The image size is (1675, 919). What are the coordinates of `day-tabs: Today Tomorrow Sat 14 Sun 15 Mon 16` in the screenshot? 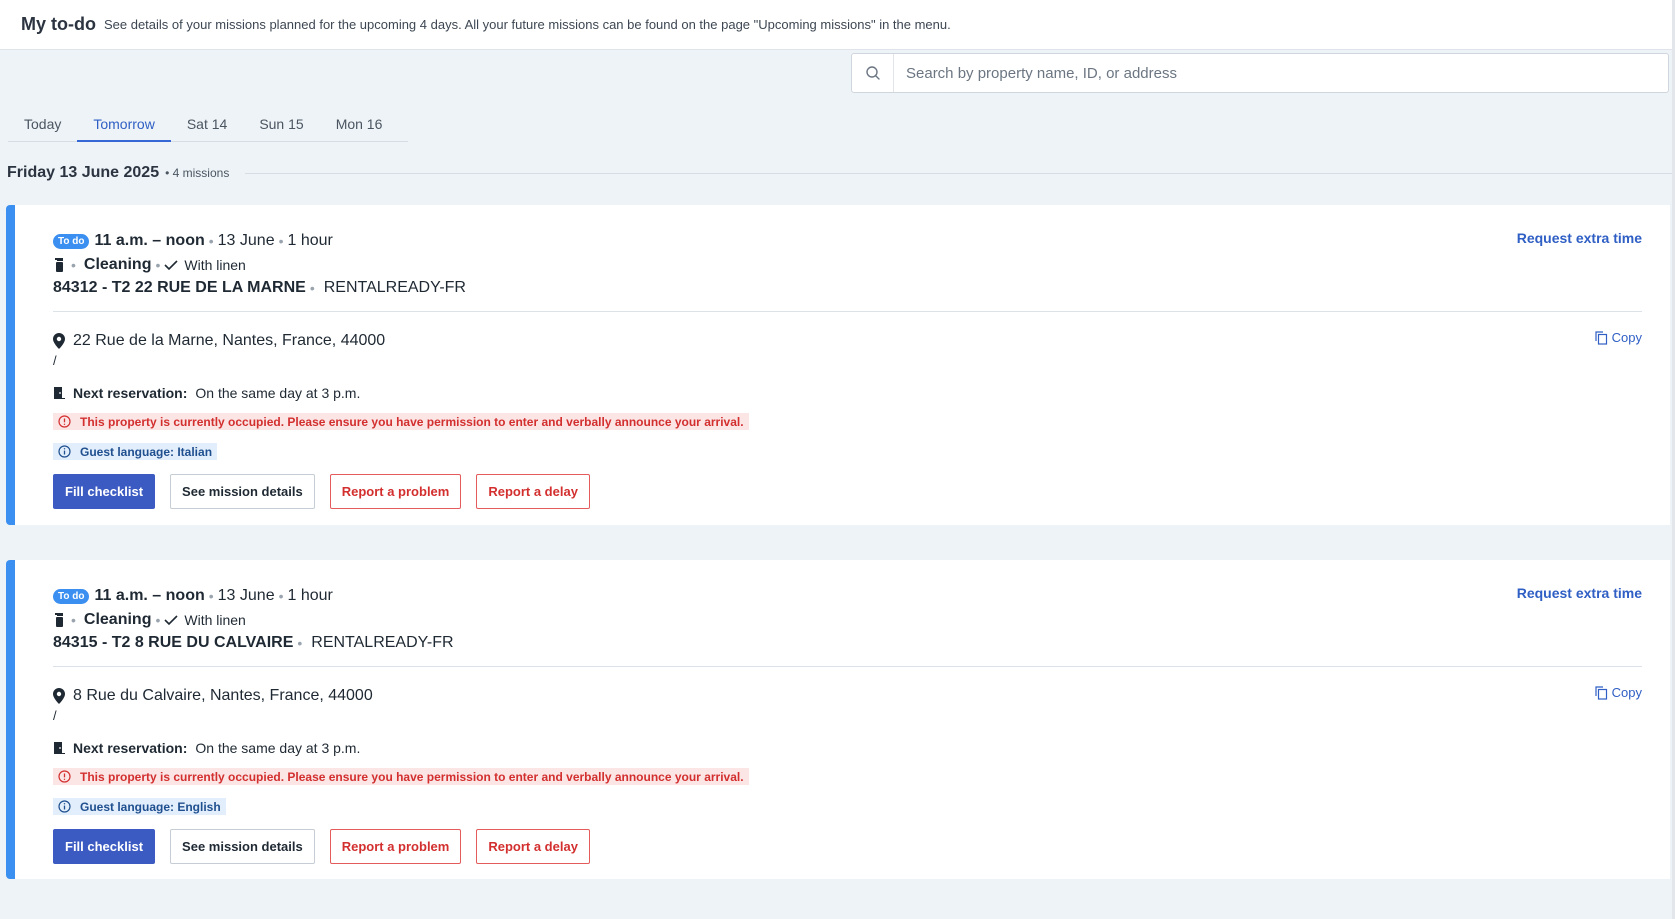 It's located at (208, 125).